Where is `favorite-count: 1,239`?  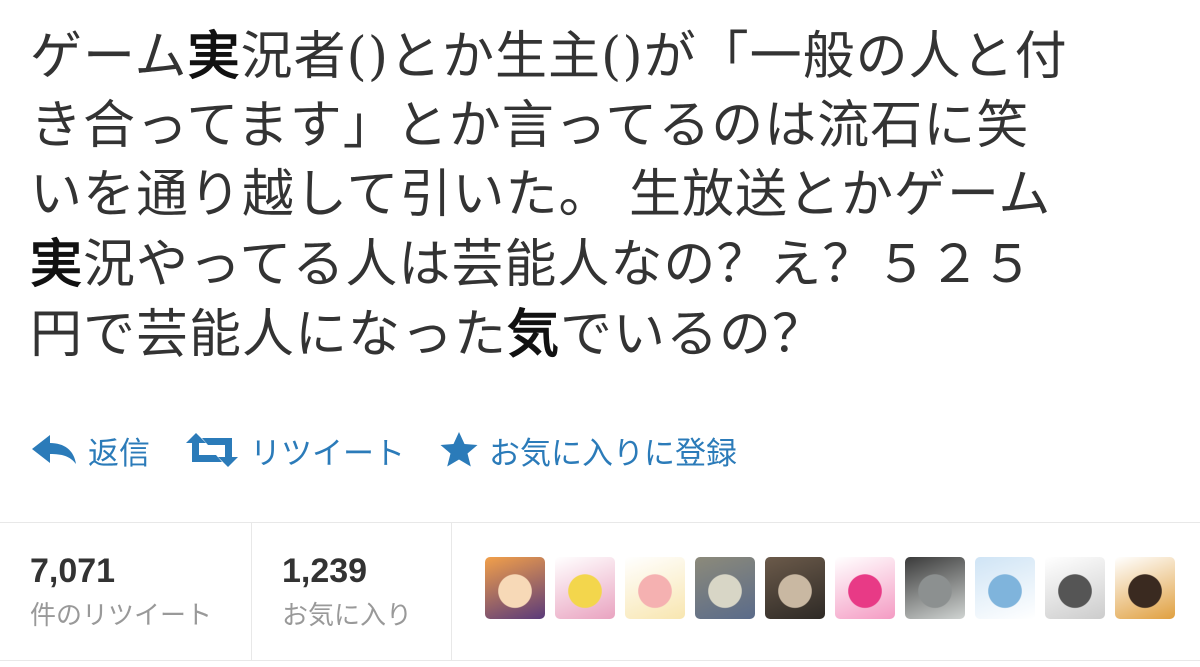 favorite-count: 1,239 is located at coordinates (325, 571).